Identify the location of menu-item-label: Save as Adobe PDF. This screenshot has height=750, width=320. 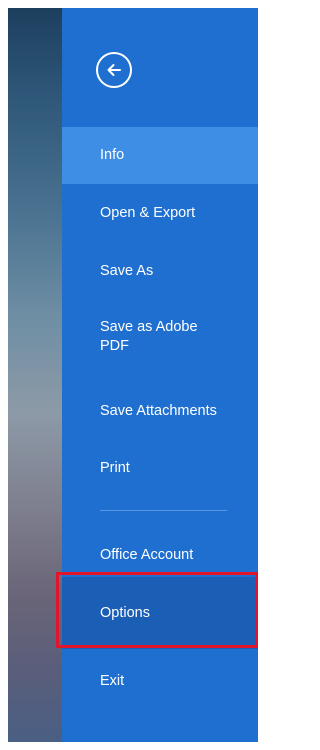
(149, 336).